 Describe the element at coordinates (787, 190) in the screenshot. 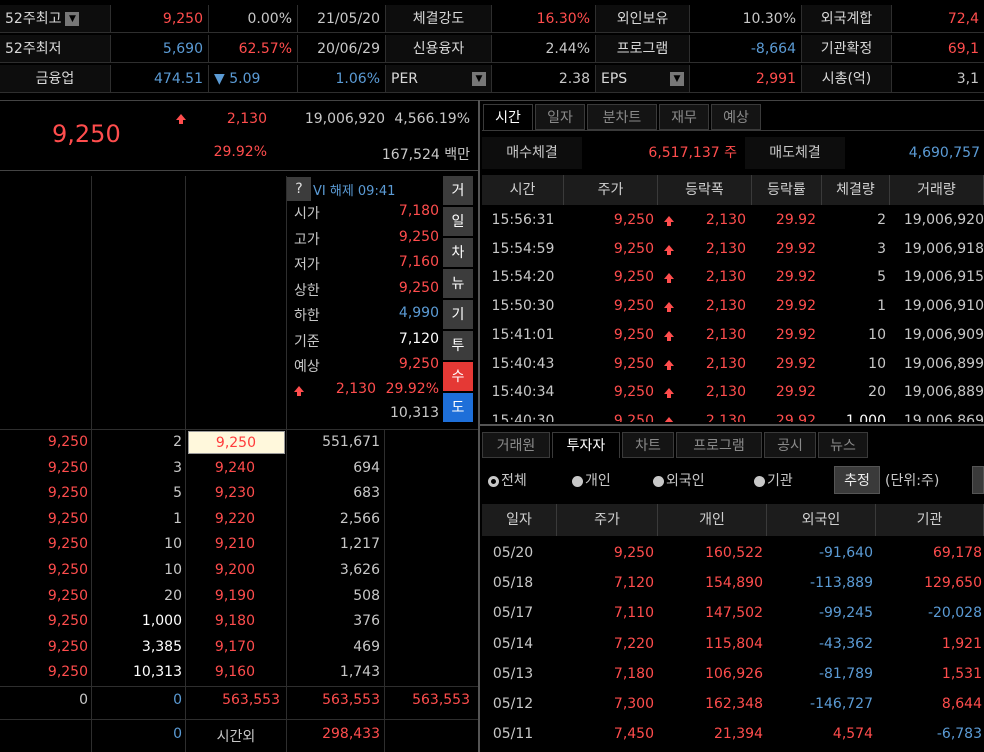

I see `tick-header-cell: 등락률` at that location.